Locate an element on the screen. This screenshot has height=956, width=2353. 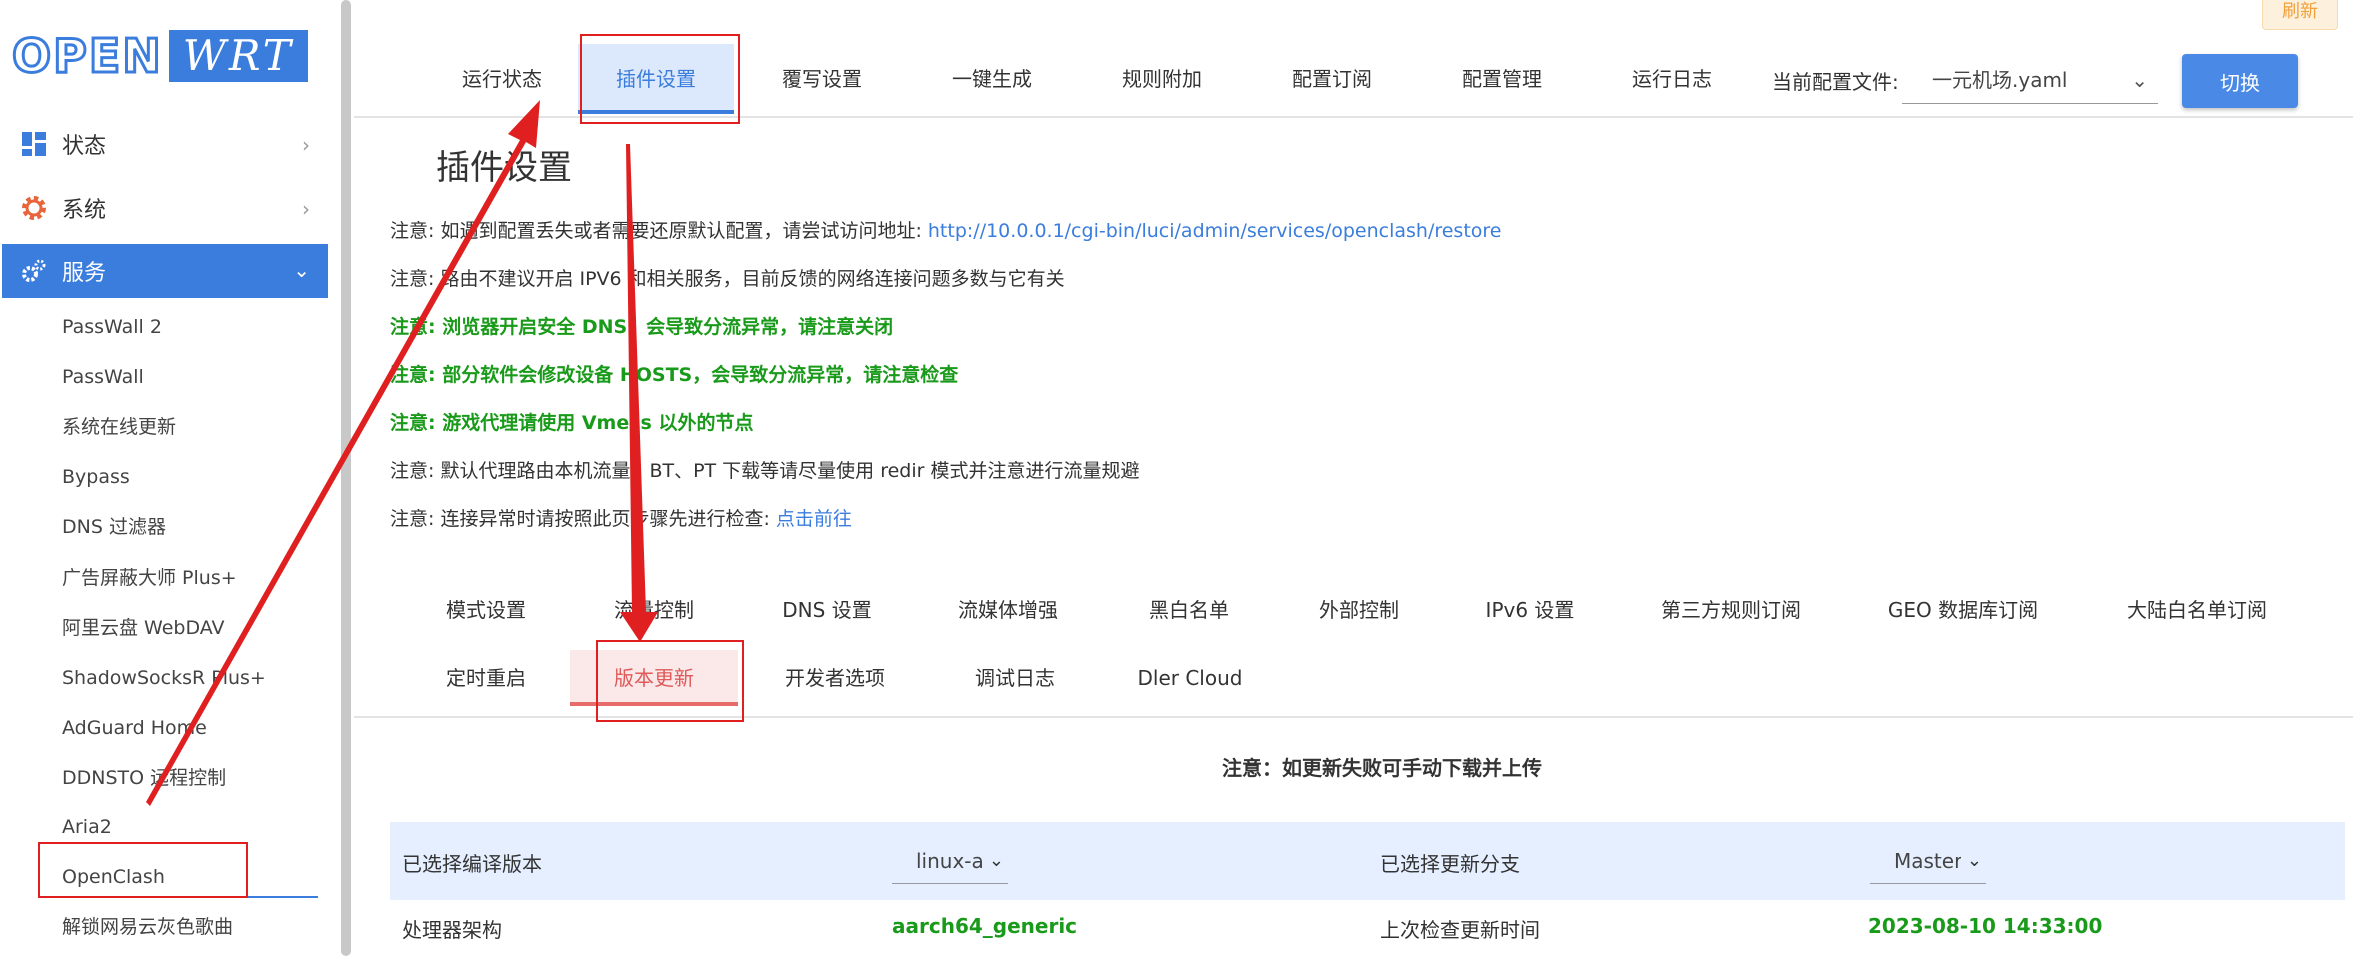
highlight-box-plugin-settings is located at coordinates (660, 79).